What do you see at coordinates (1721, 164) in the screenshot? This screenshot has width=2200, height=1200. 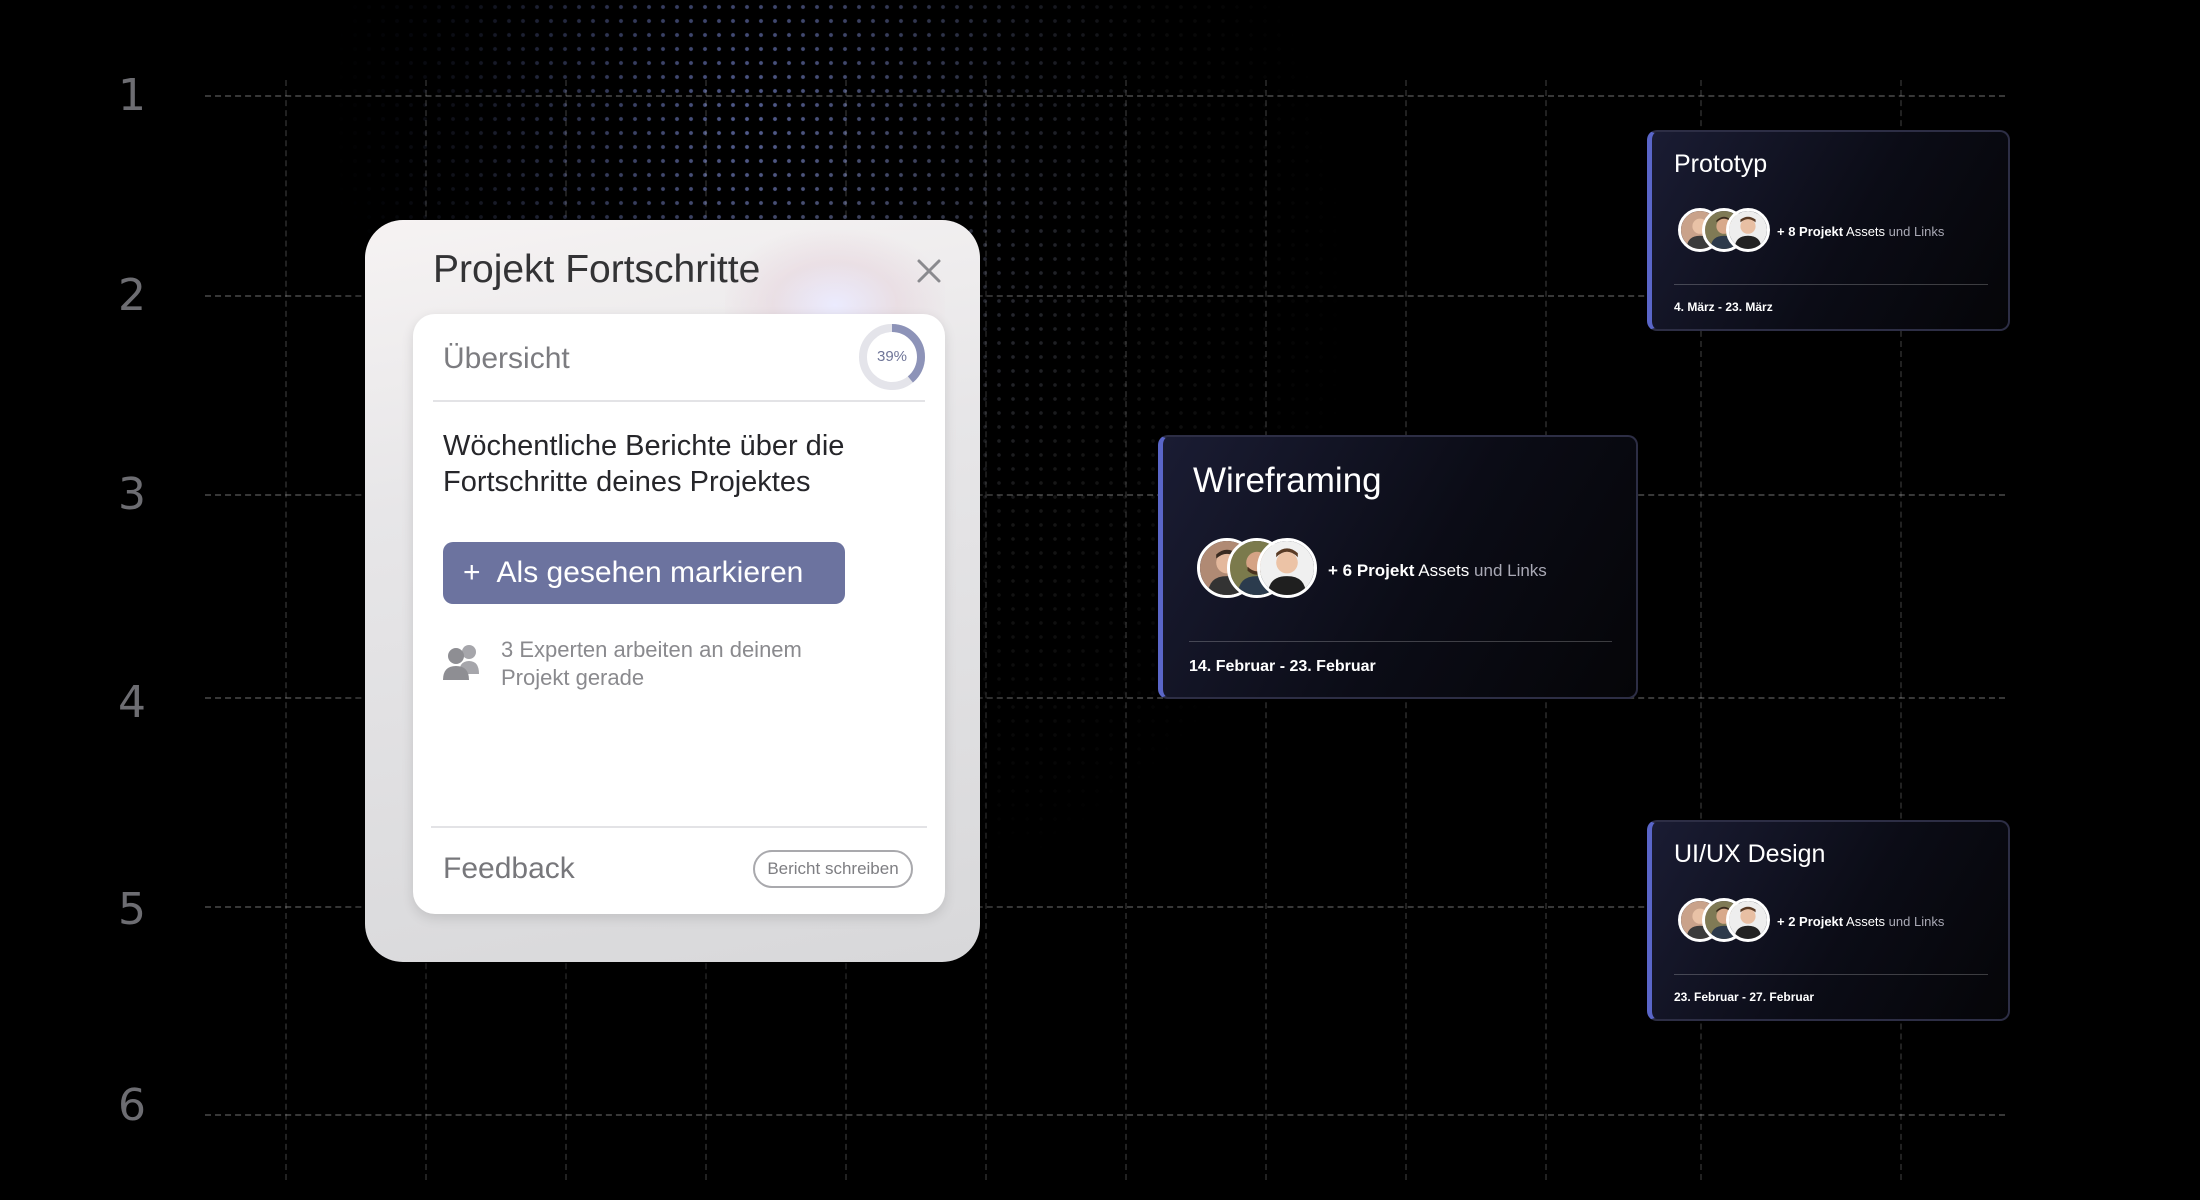 I see `card-title: Prototyp` at bounding box center [1721, 164].